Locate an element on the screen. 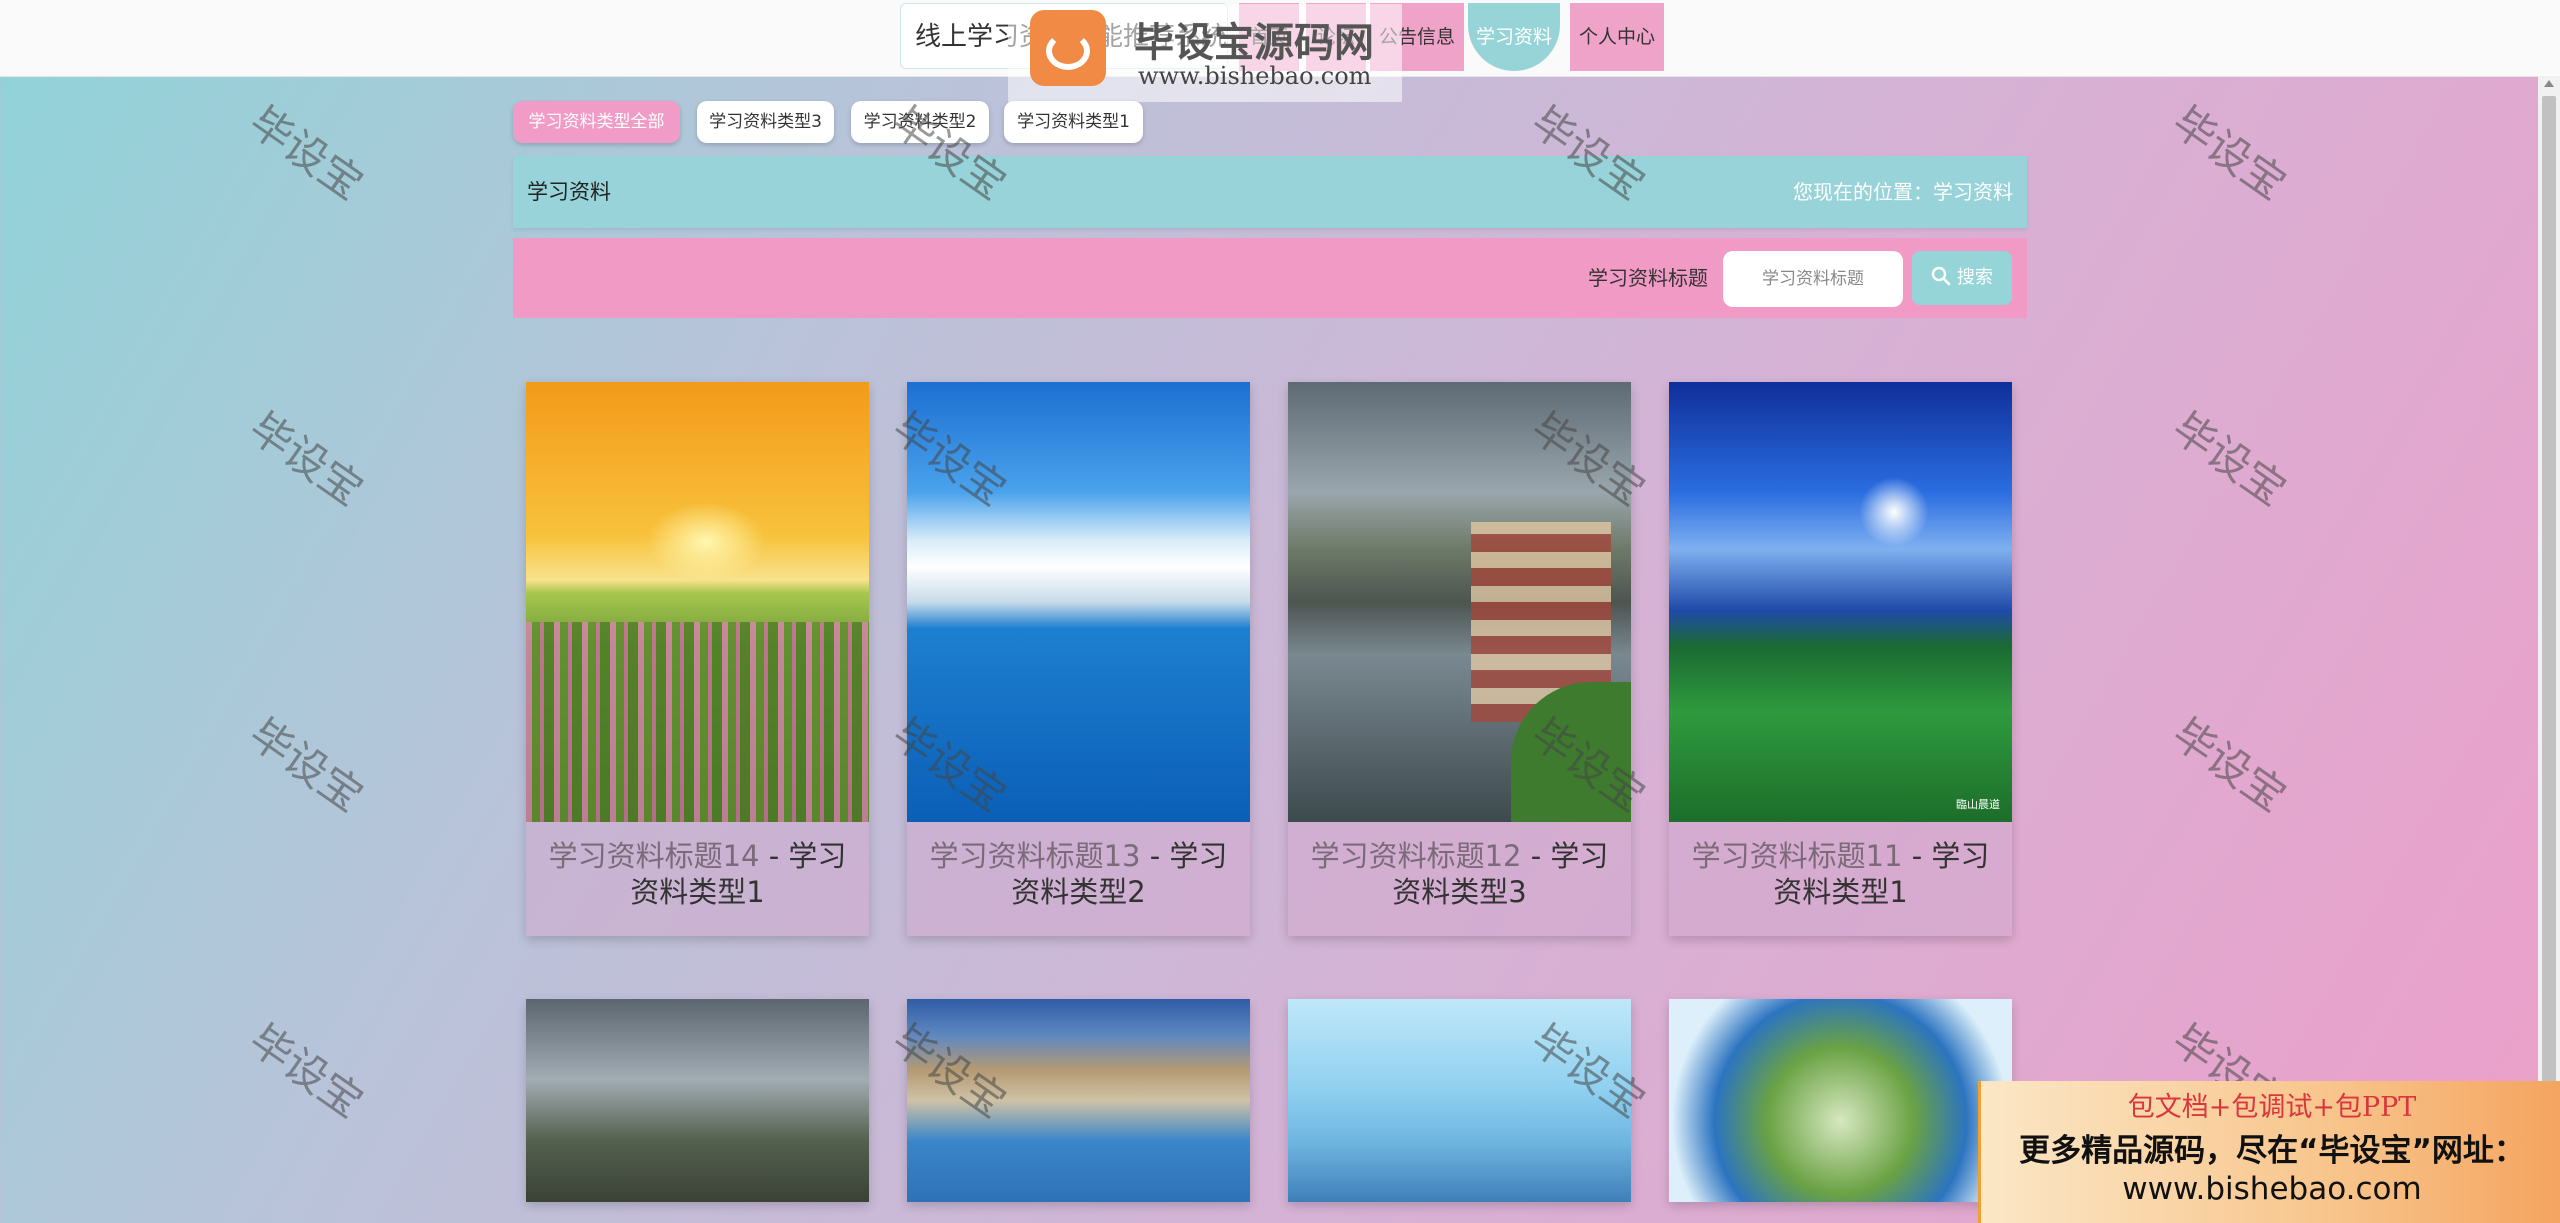 The image size is (2560, 1223). category-type2-button: 学习资料类型2 is located at coordinates (920, 122).